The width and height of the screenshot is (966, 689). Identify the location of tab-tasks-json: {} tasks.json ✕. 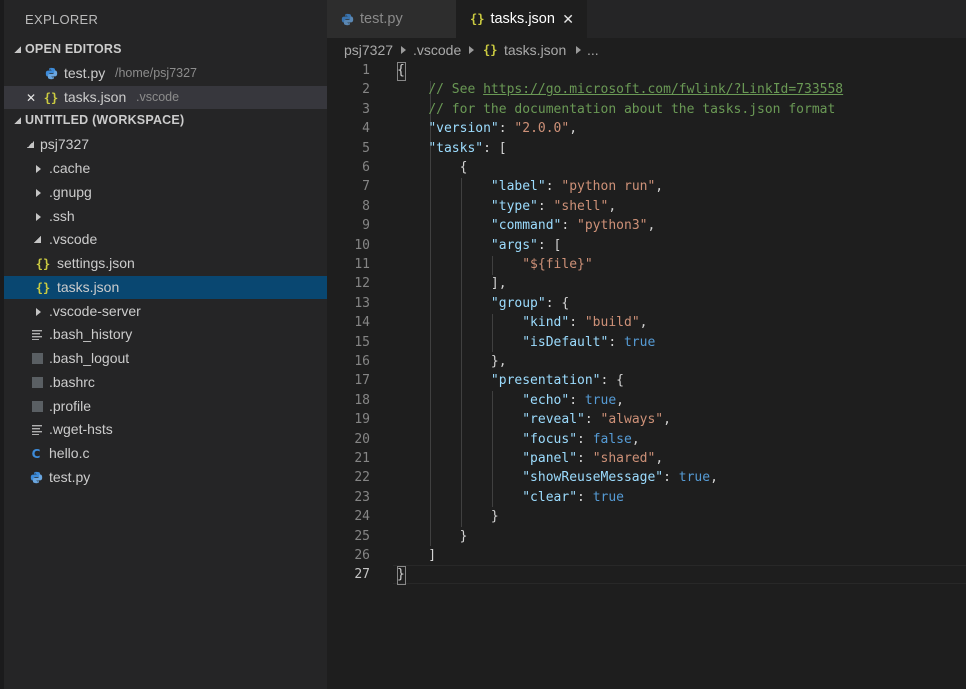
(521, 19).